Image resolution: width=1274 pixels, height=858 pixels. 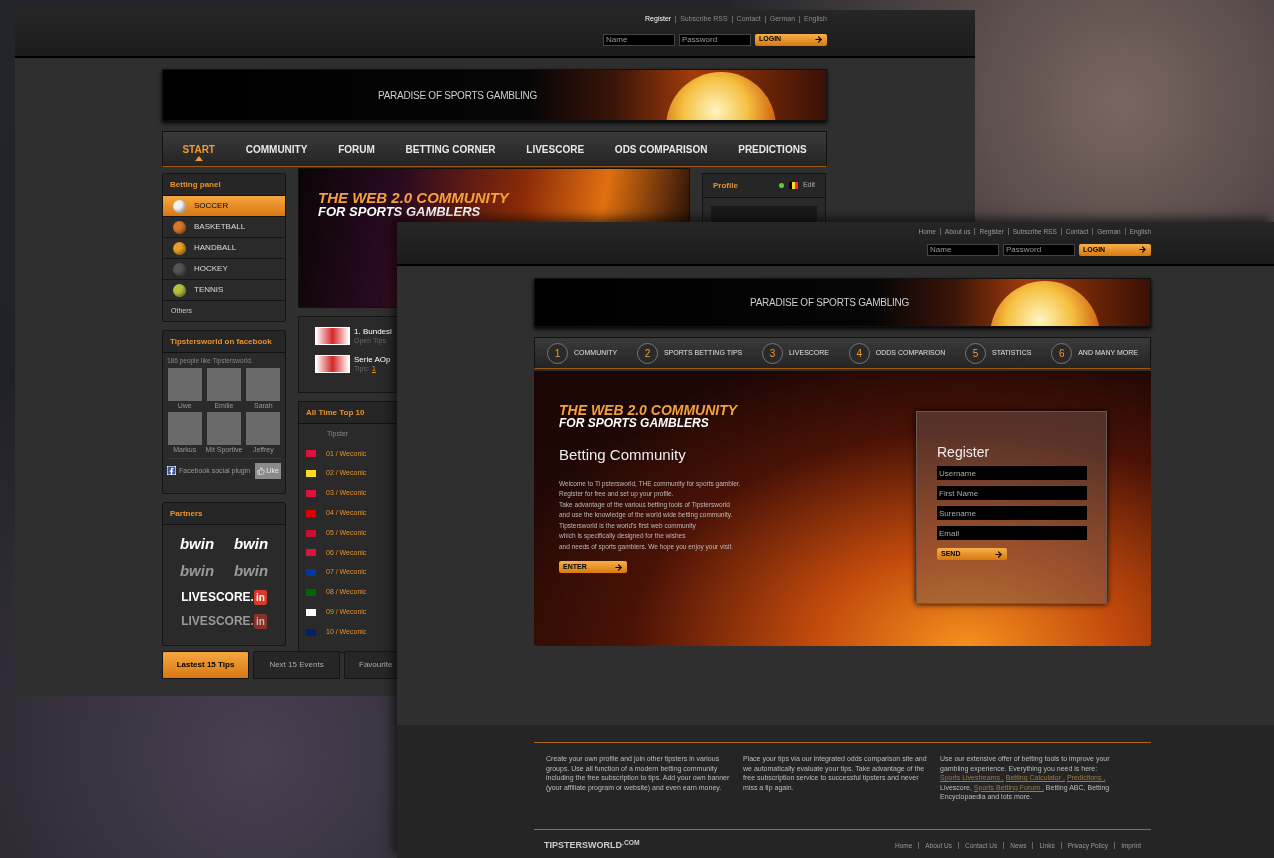 I want to click on step-number: 3, so click(x=772, y=353).